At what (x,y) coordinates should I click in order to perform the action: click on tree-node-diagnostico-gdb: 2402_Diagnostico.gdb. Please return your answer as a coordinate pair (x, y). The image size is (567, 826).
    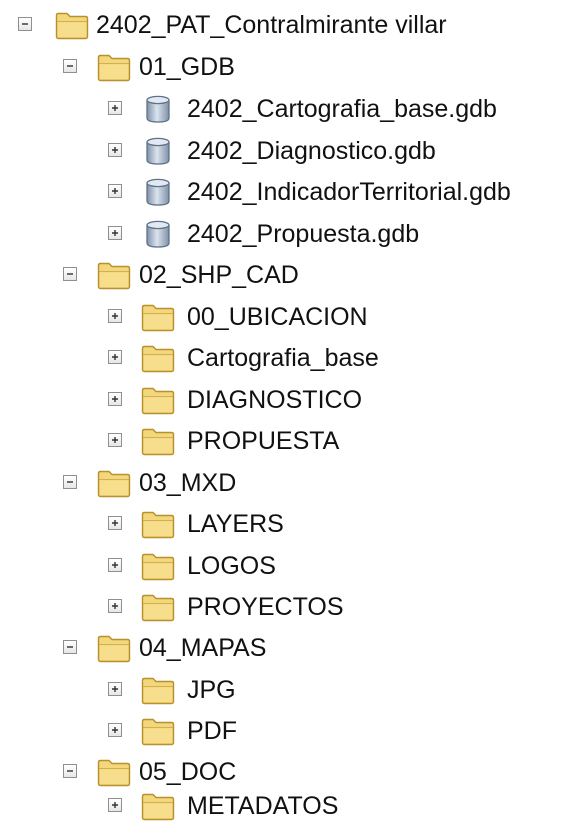
    Looking at the image, I should click on (283, 151).